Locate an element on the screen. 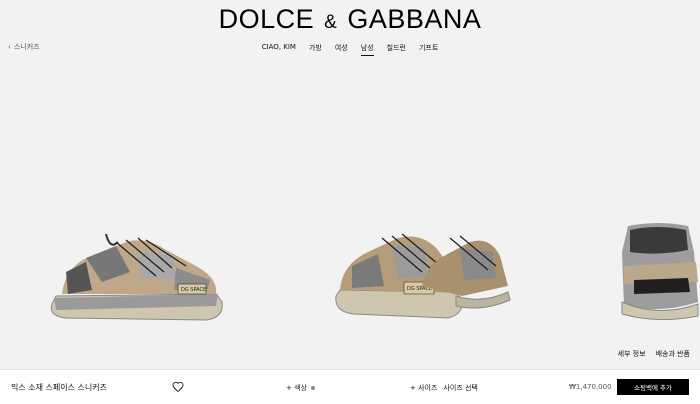  add-to-bag-button: 쇼핑백에 추가 is located at coordinates (653, 387).